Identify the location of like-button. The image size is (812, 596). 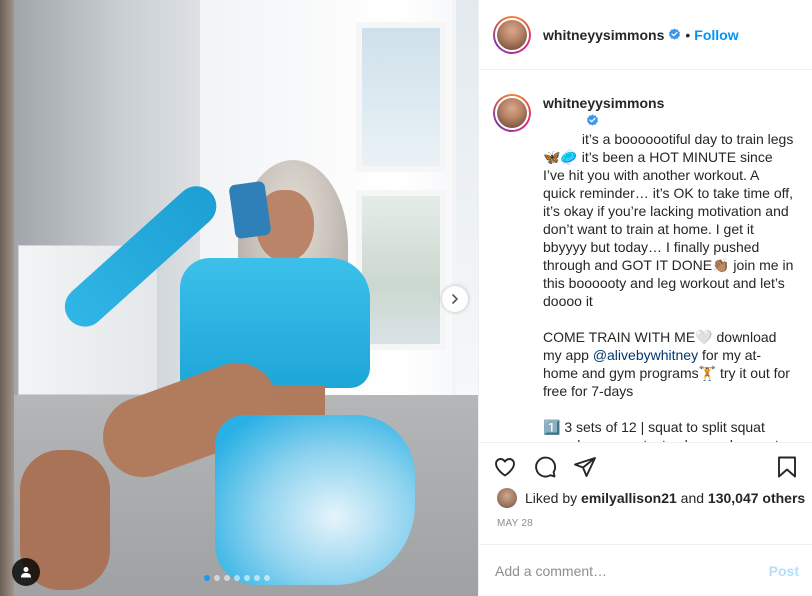
(505, 467).